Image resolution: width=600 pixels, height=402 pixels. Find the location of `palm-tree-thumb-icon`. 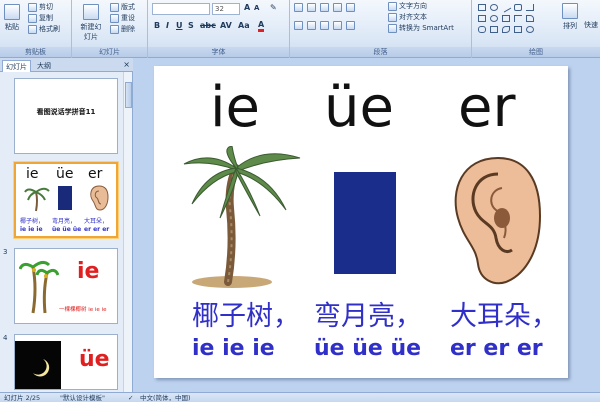

palm-tree-thumb-icon is located at coordinates (37, 199).